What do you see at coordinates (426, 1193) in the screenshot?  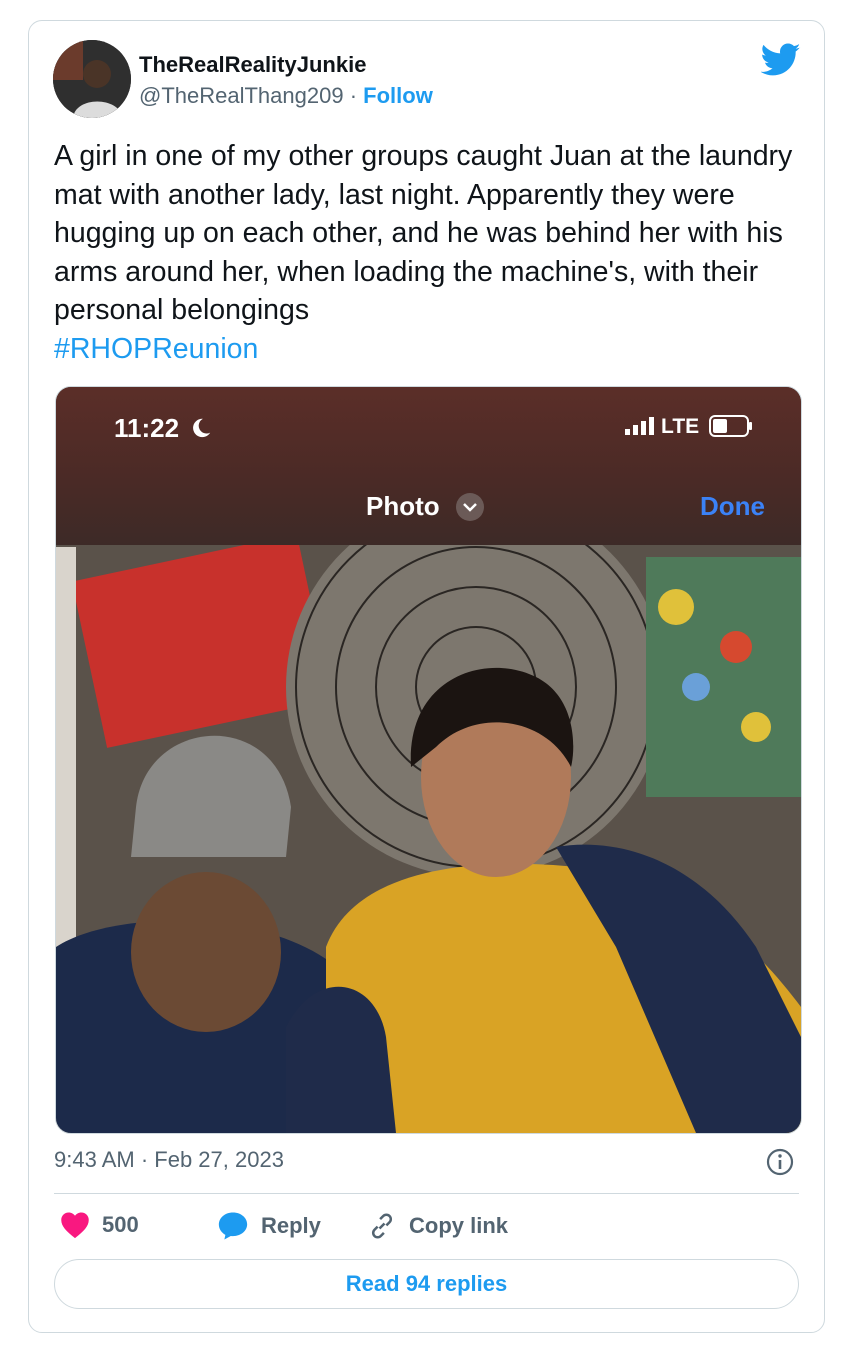 I see `divider` at bounding box center [426, 1193].